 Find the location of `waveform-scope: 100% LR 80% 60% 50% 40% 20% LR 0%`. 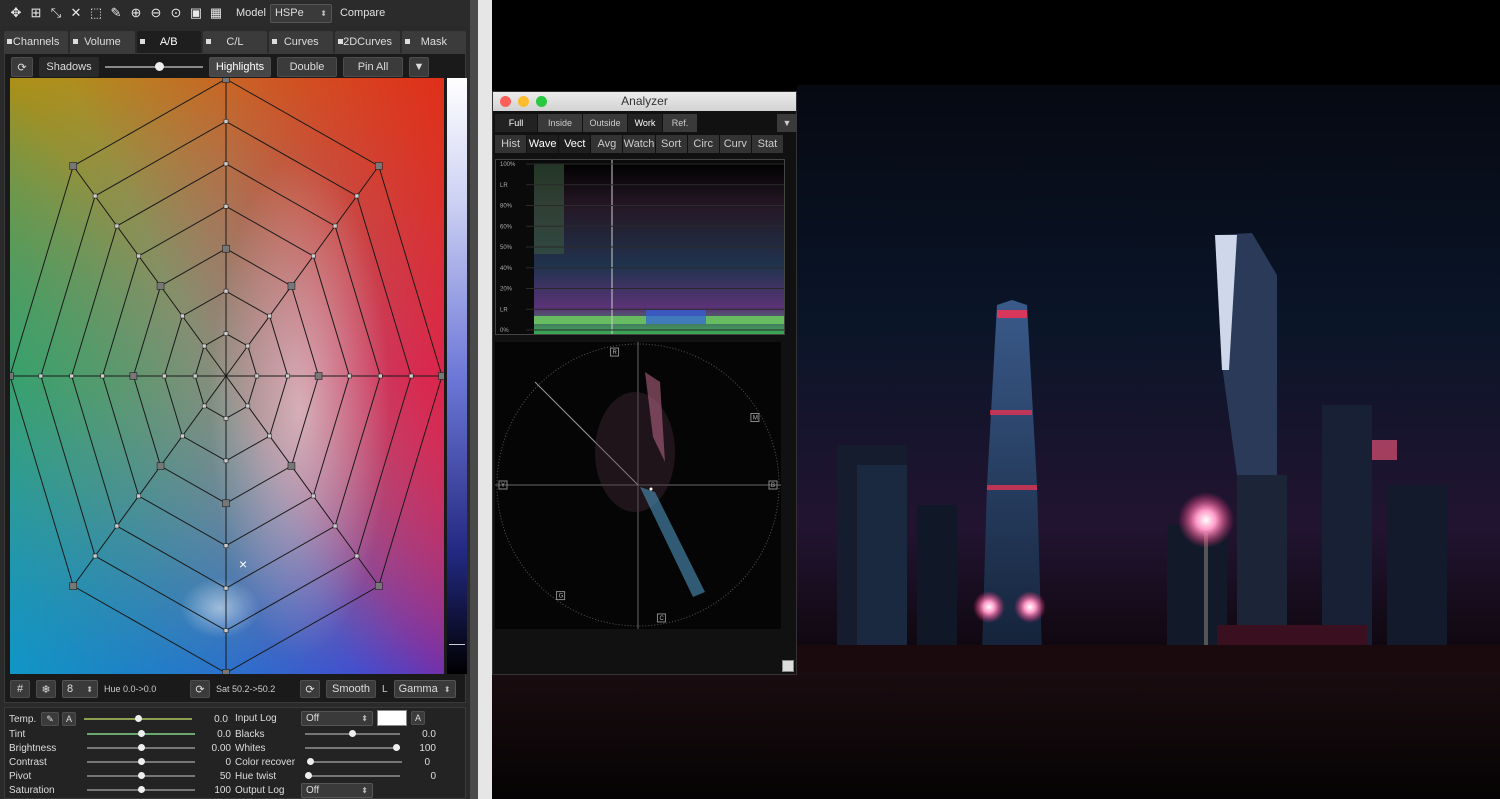

waveform-scope: 100% LR 80% 60% 50% 40% 20% LR 0% is located at coordinates (640, 247).